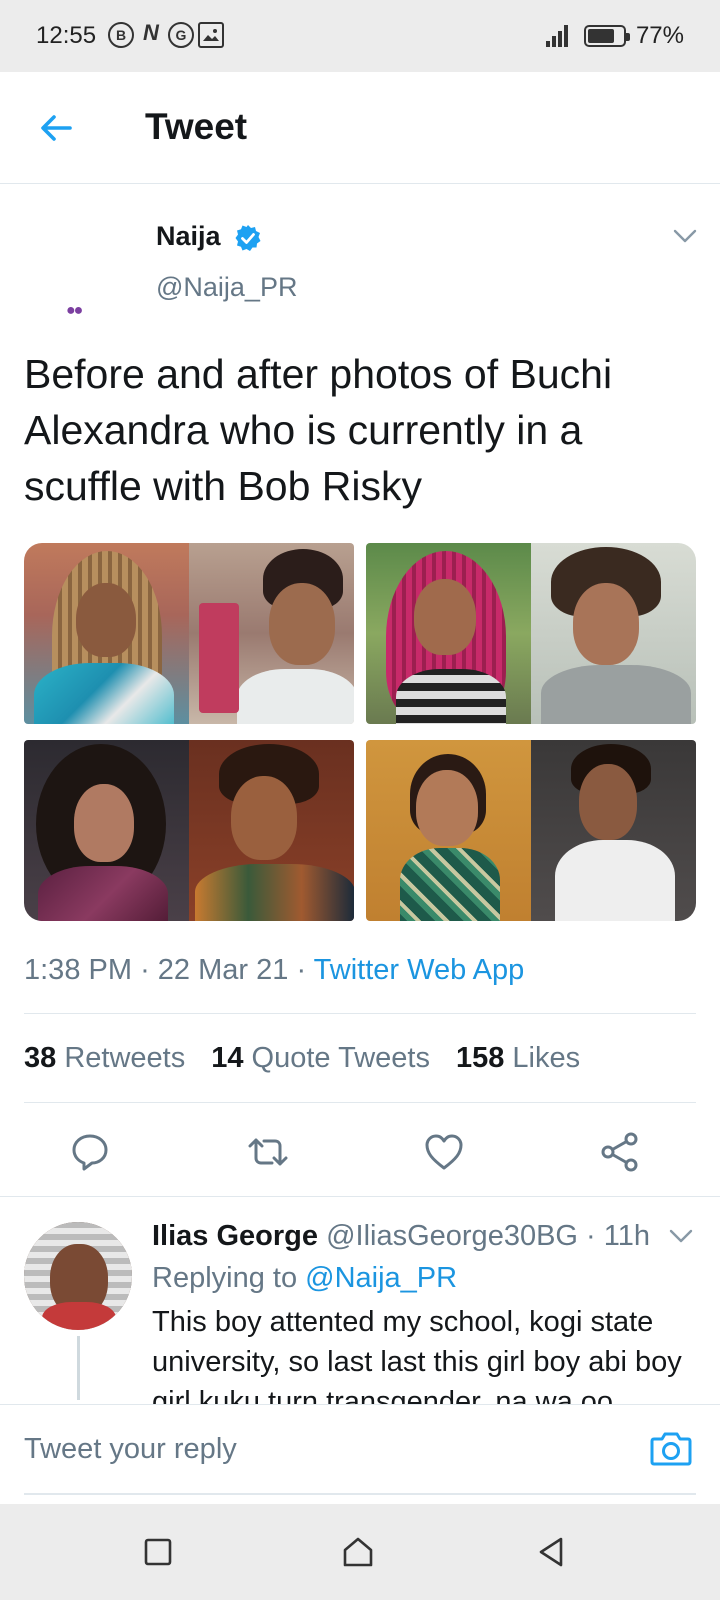 This screenshot has width=720, height=1600. Describe the element at coordinates (188, 236) in the screenshot. I see `author-name: Naija` at that location.